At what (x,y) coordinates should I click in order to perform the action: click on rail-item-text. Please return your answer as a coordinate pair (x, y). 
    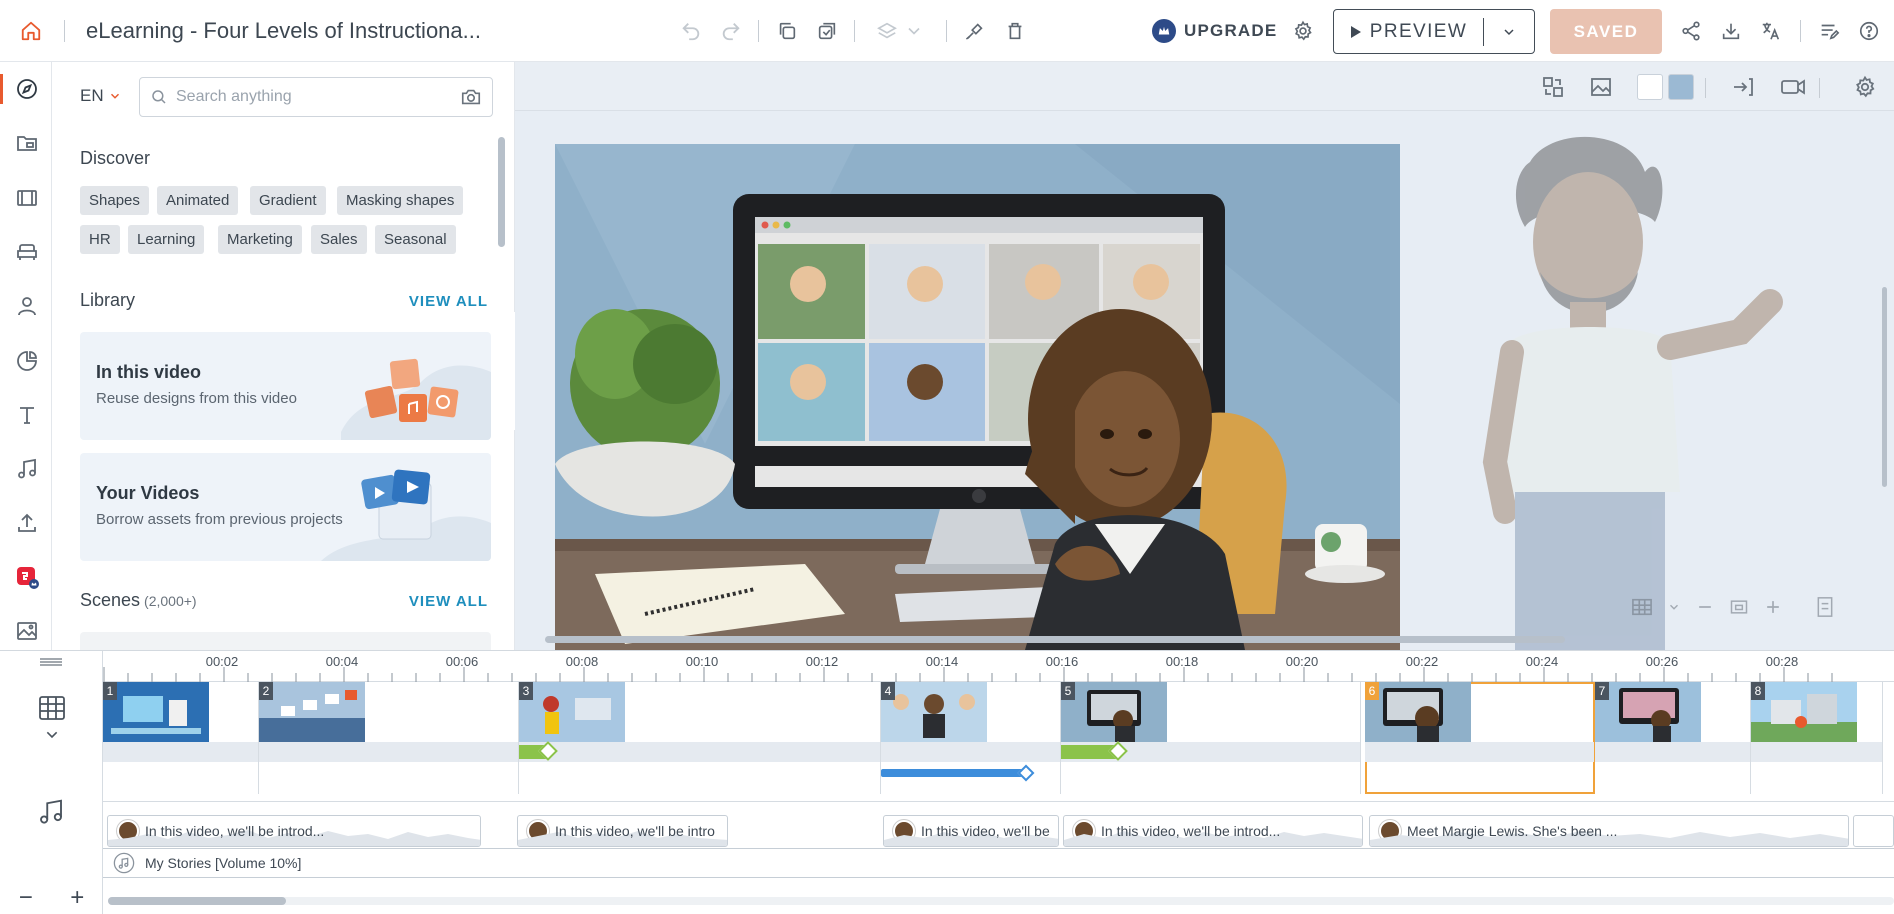
    Looking at the image, I should click on (27, 415).